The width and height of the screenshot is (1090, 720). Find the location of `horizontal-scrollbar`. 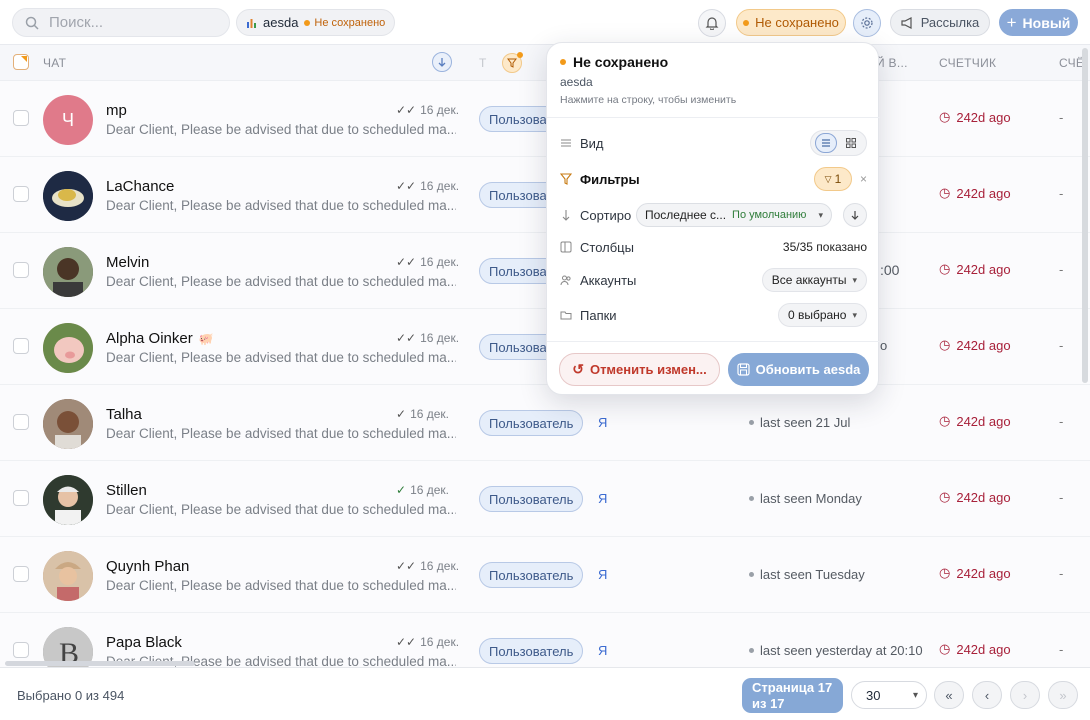

horizontal-scrollbar is located at coordinates (100, 663).